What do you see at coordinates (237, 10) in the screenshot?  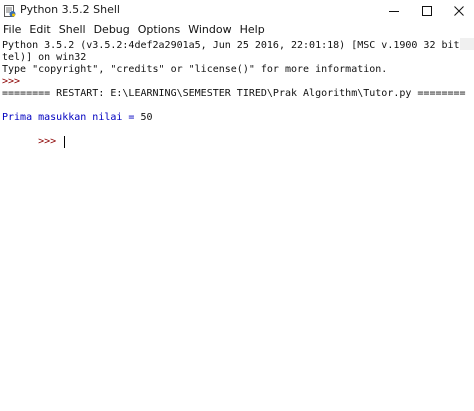 I see `title-bar: Python 3.5.2 Shell` at bounding box center [237, 10].